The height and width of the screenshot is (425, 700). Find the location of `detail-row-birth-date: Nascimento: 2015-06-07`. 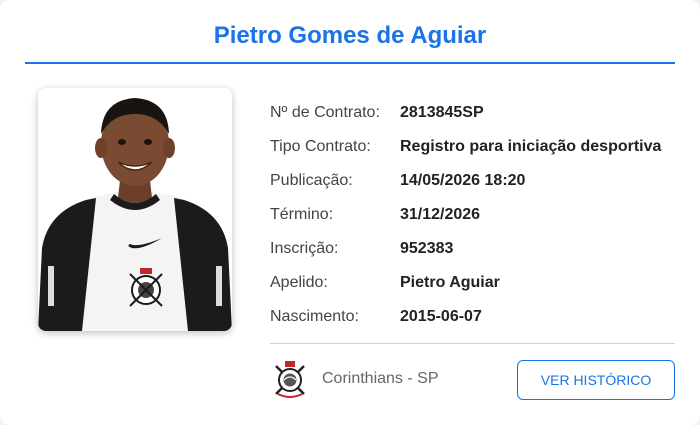

detail-row-birth-date: Nascimento: 2015-06-07 is located at coordinates (475, 317).